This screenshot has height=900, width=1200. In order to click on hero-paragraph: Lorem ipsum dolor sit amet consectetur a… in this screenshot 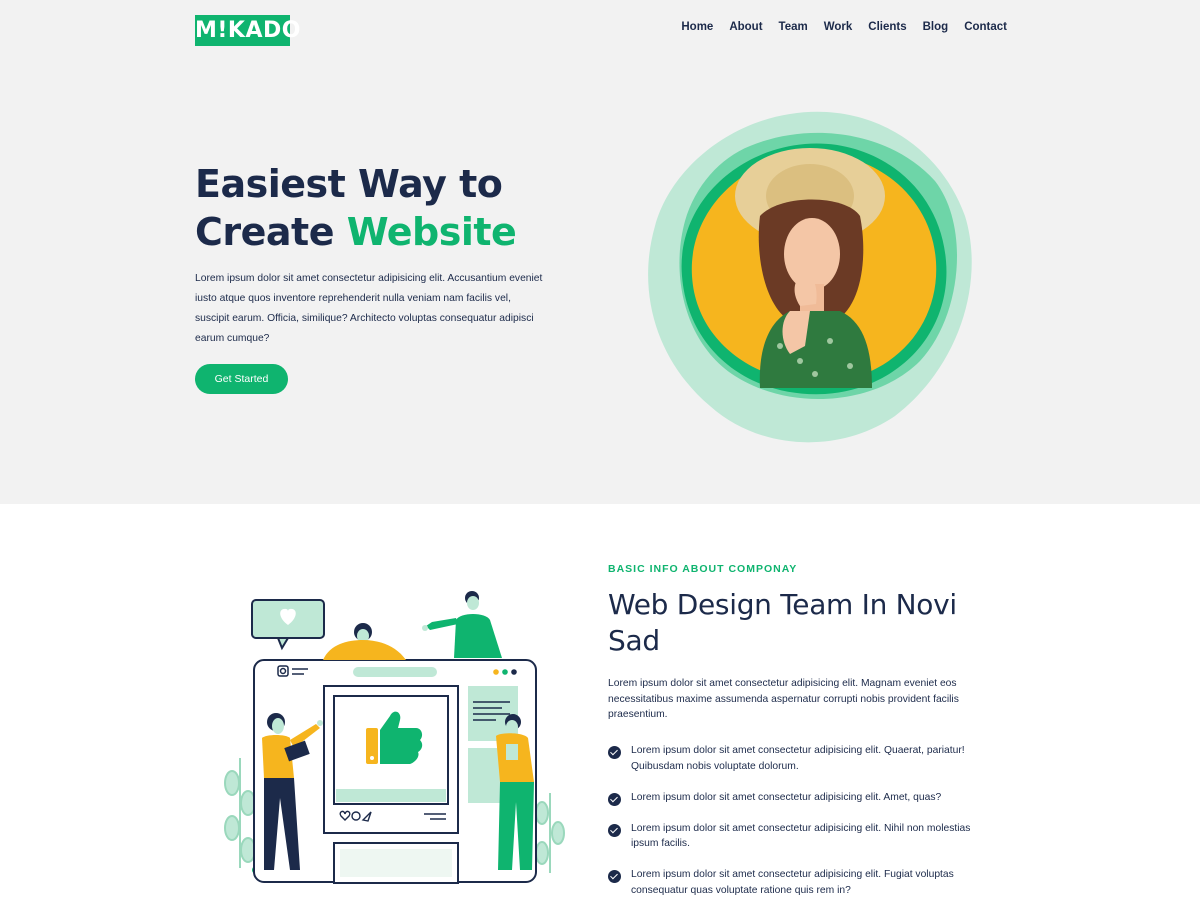, I will do `click(369, 308)`.